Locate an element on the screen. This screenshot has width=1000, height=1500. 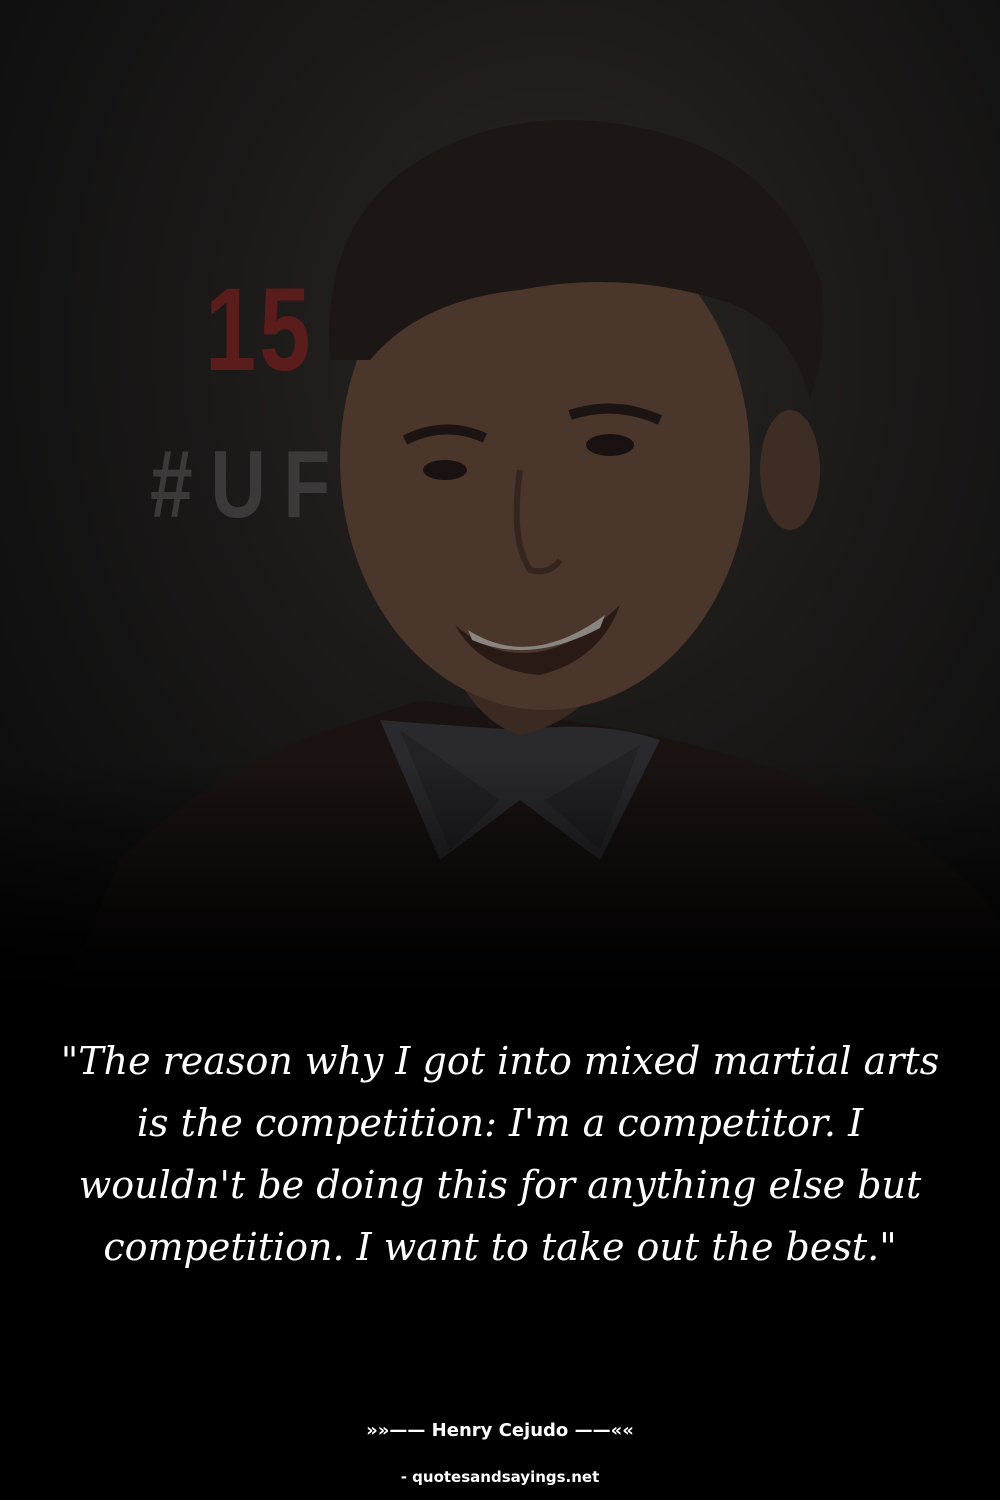
source-link: - quotesandsayings.net is located at coordinates (500, 1477).